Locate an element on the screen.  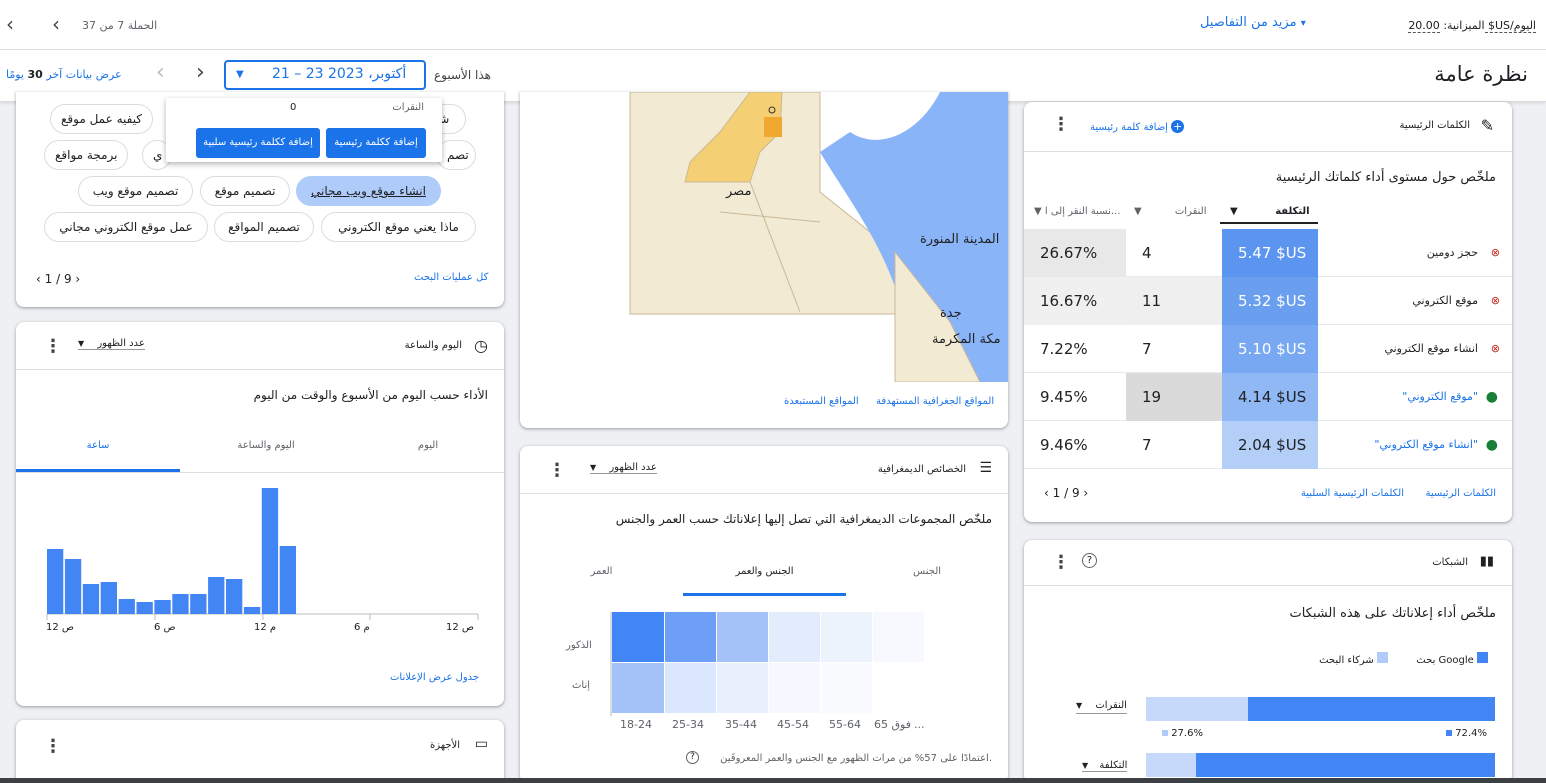
col-cost: ▼ التكلفة is located at coordinates (1270, 211).